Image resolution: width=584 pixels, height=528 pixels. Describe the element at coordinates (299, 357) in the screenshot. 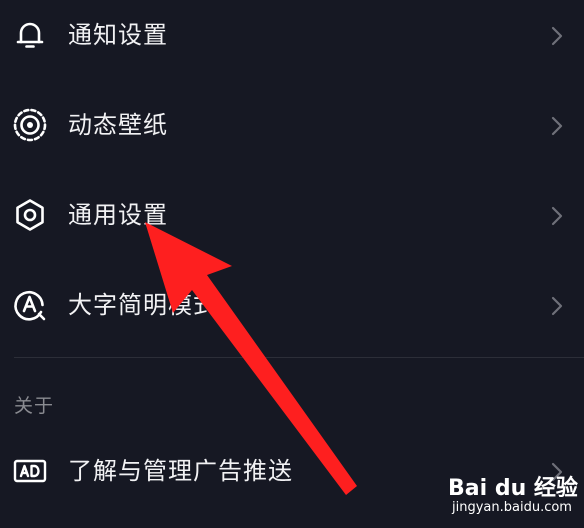

I see `section-divider` at that location.